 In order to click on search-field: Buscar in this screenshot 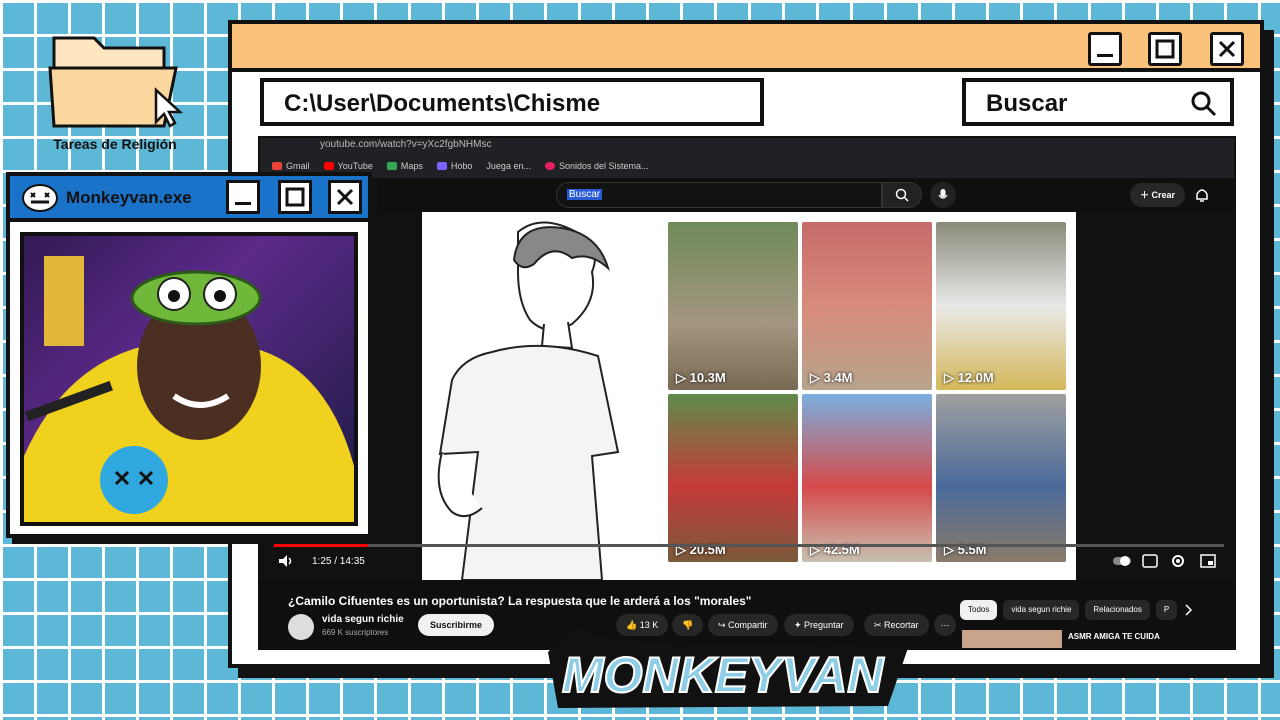, I will do `click(1098, 102)`.